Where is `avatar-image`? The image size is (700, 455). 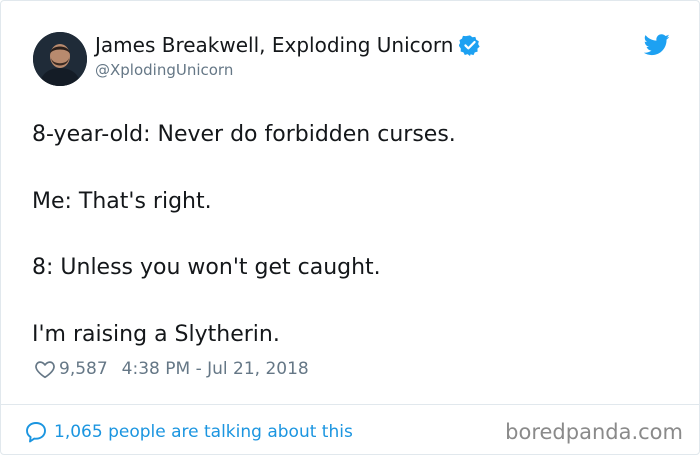
avatar-image is located at coordinates (60, 59).